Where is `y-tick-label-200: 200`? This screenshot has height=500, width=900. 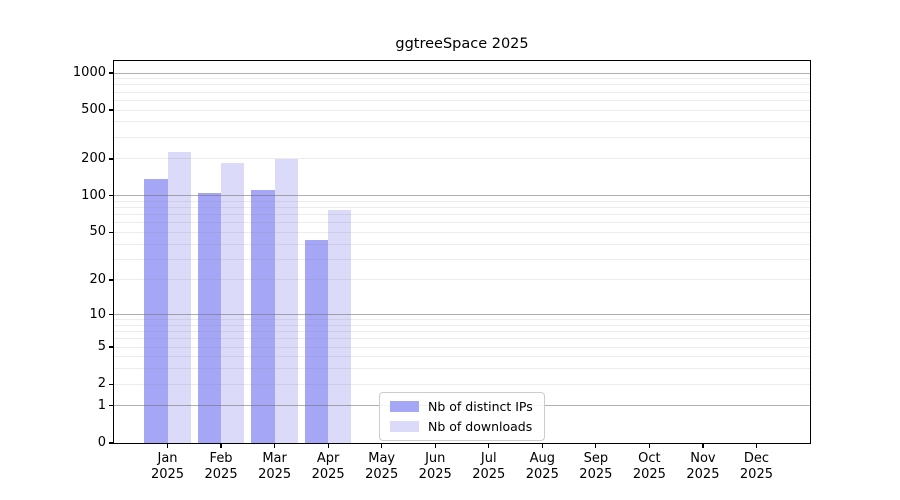
y-tick-label-200: 200 is located at coordinates (93, 158).